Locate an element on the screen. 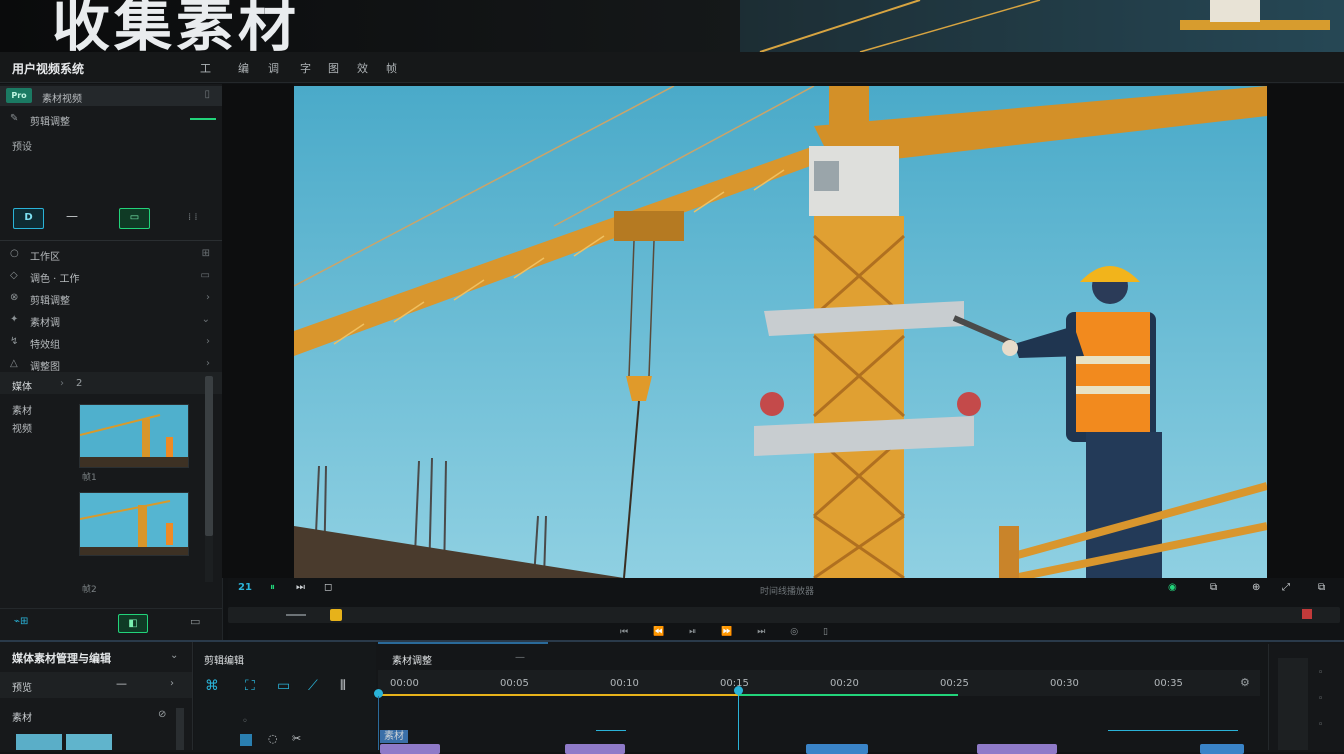 This screenshot has height=754, width=1344. tab-edit: 剪辑编辑 is located at coordinates (224, 659).